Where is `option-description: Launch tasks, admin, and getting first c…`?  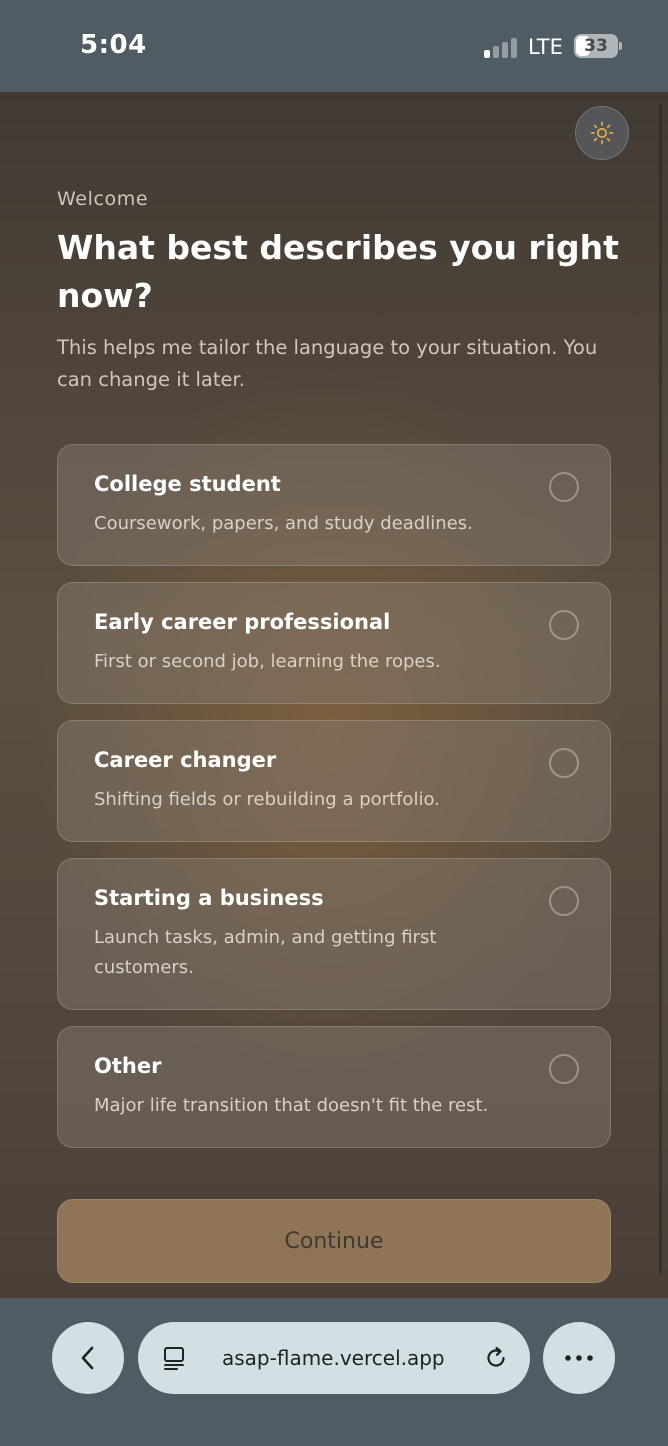 option-description: Launch tasks, admin, and getting first c… is located at coordinates (265, 952).